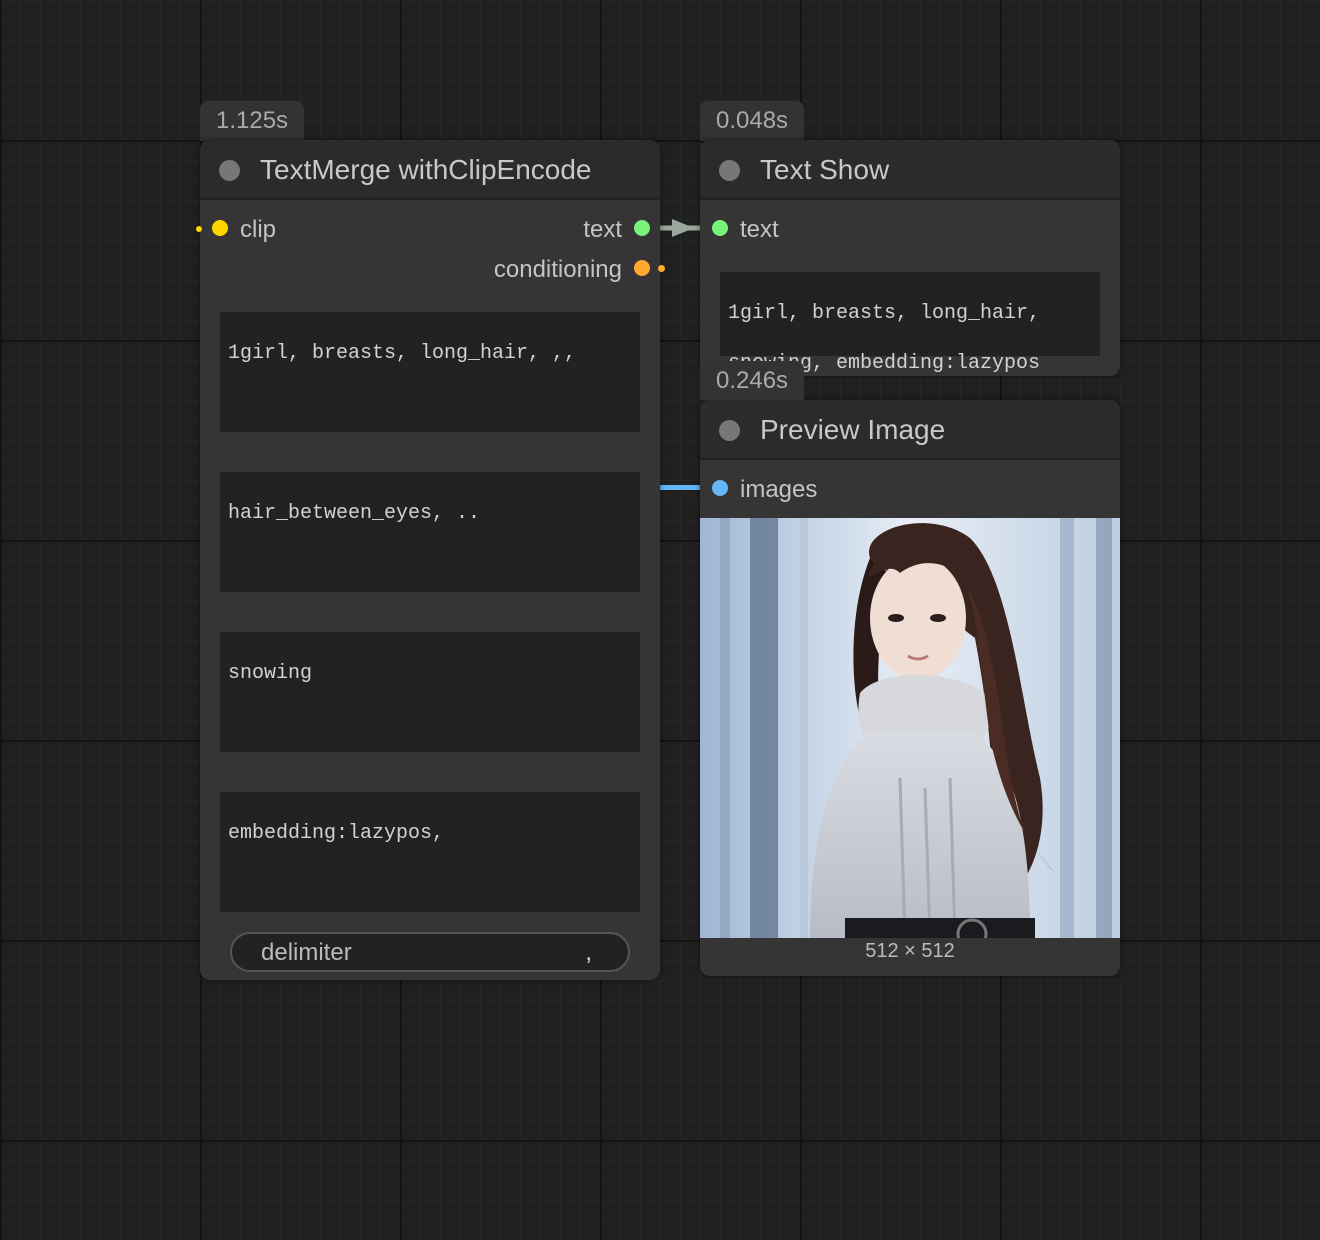  Describe the element at coordinates (683, 228) in the screenshot. I see `link-arrow-icon` at that location.